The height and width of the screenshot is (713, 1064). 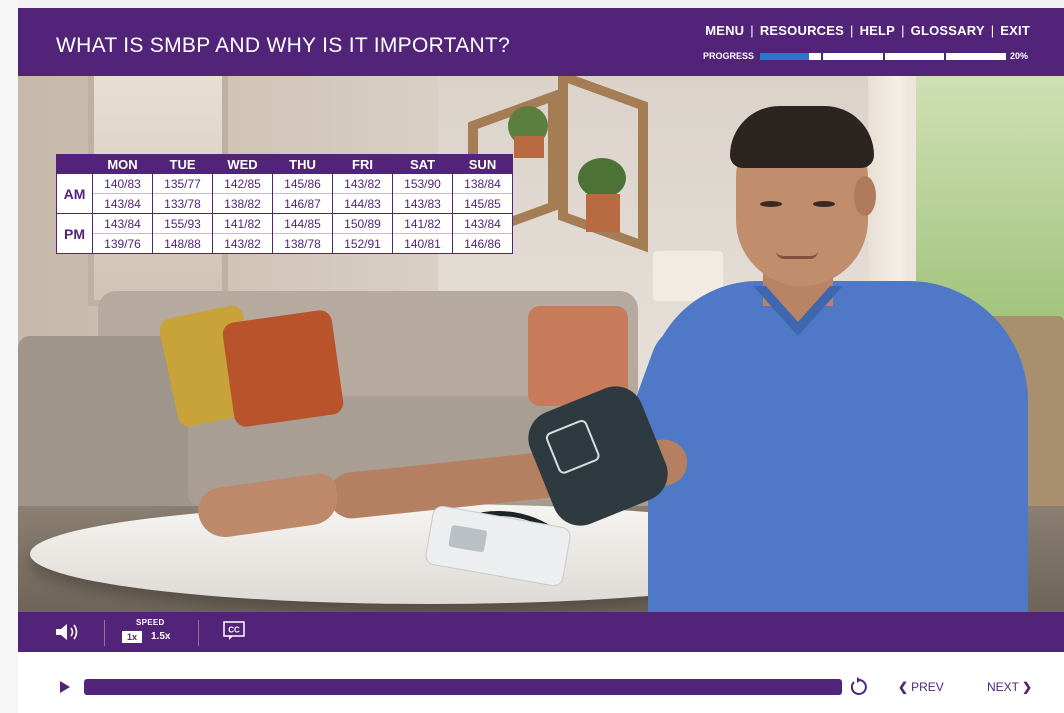 What do you see at coordinates (182, 243) in the screenshot?
I see `reading-cell: 148/88` at bounding box center [182, 243].